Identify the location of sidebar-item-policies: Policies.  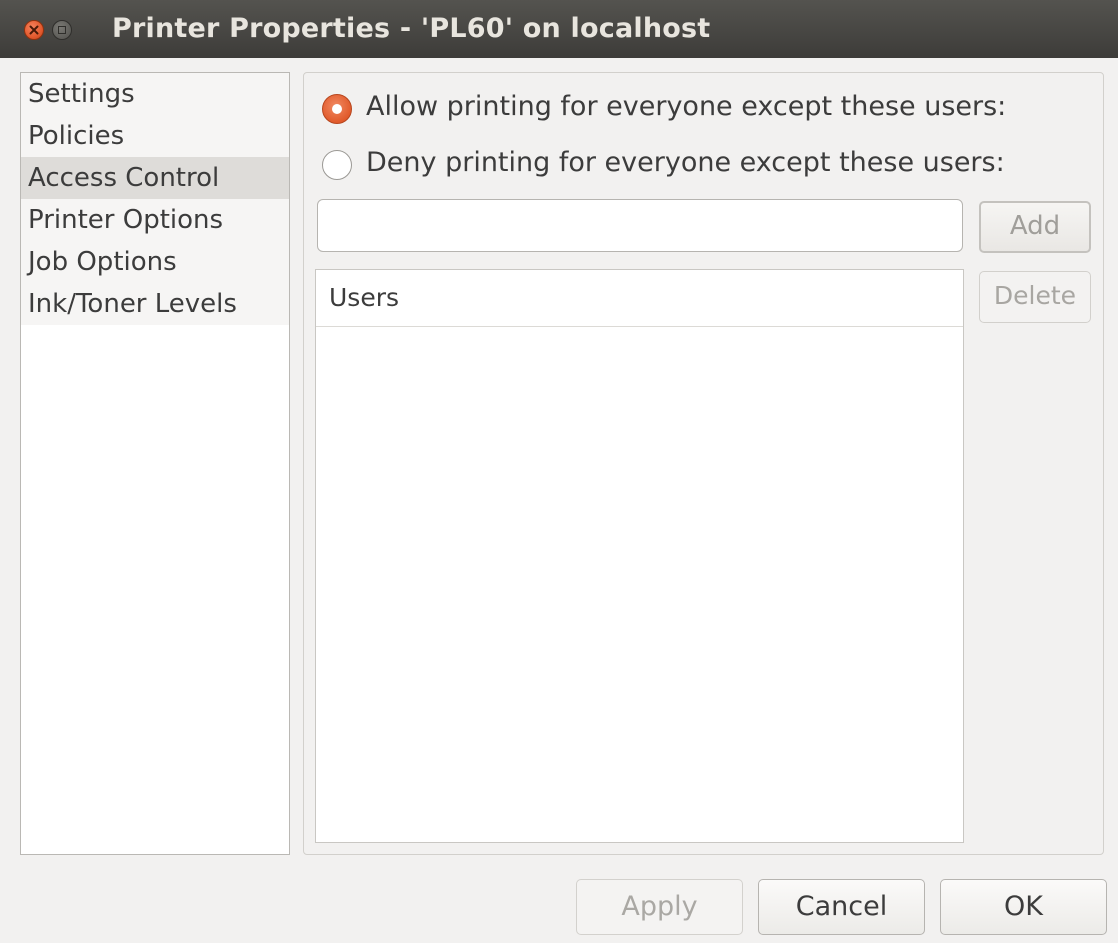
(155, 136).